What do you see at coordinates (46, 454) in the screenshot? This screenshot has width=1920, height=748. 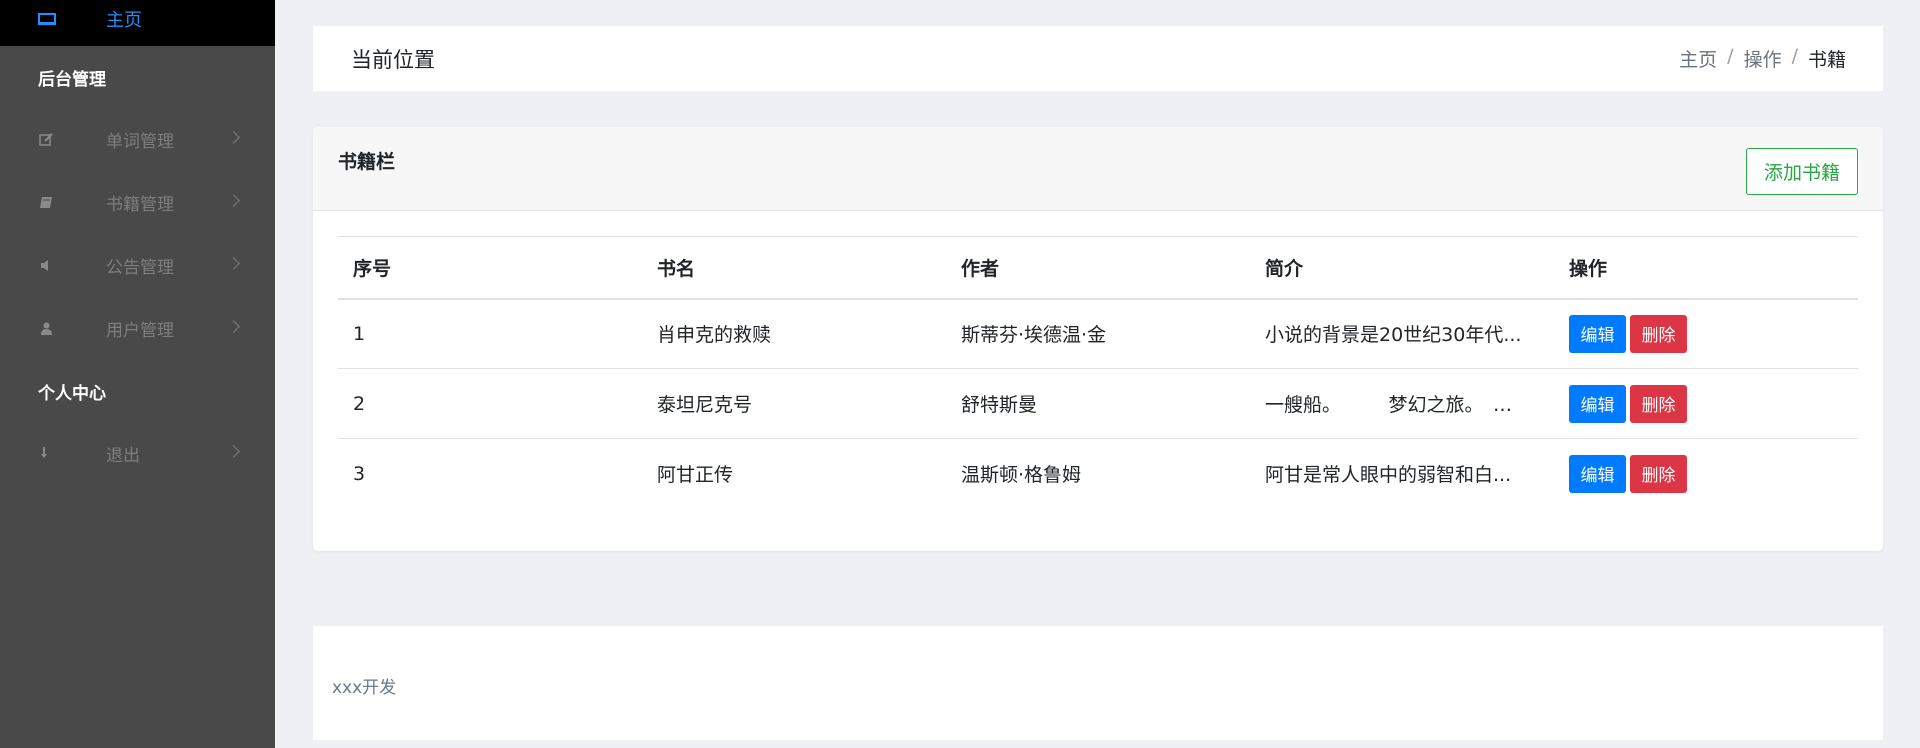 I see `logout-icon` at bounding box center [46, 454].